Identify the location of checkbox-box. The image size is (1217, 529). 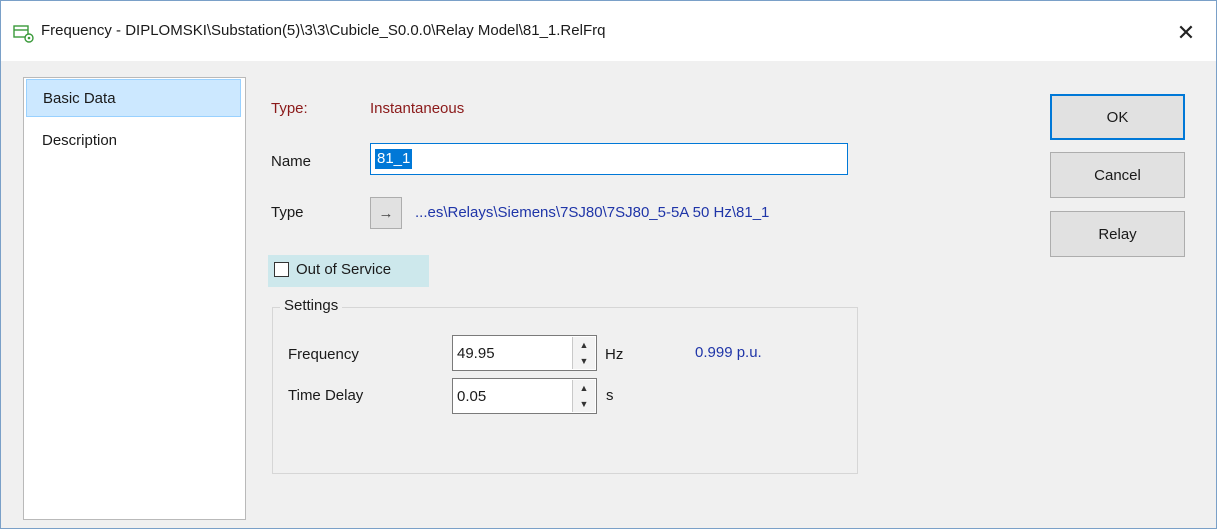
(281, 269).